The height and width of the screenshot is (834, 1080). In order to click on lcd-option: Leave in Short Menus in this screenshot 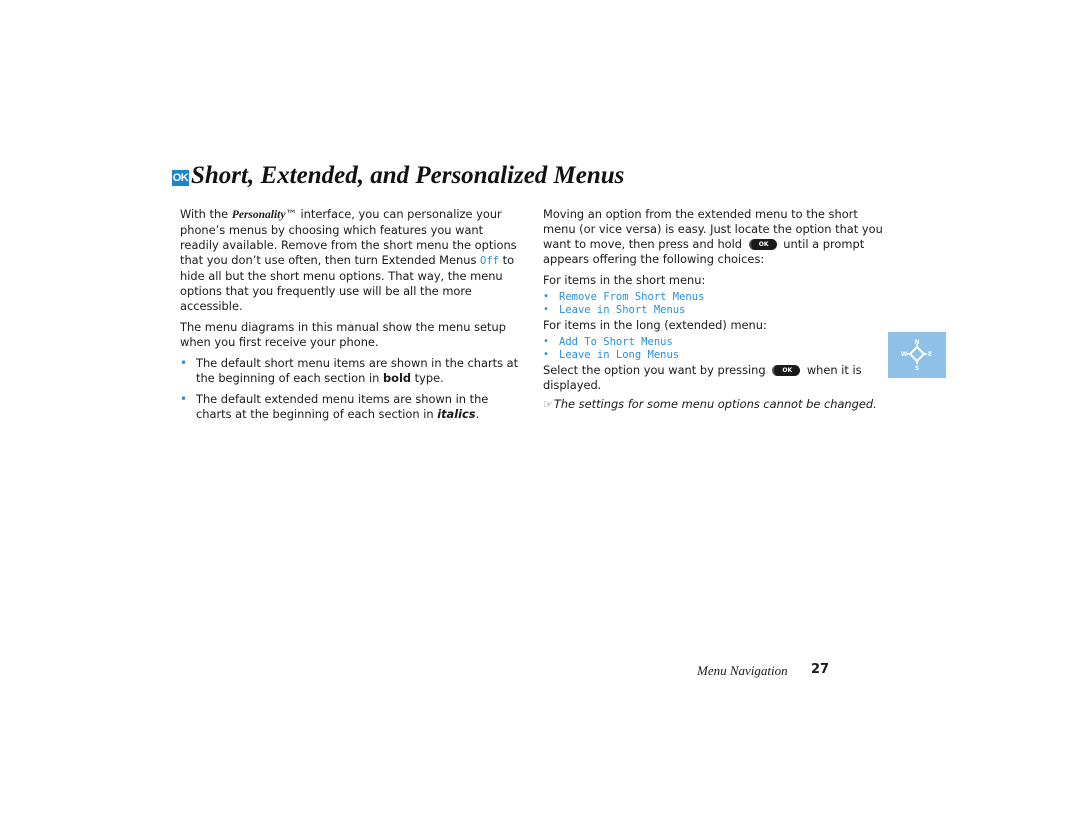, I will do `click(715, 310)`.